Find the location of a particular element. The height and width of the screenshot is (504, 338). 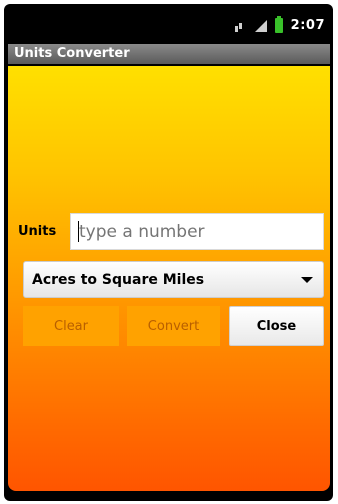

convert-button: Convert is located at coordinates (173, 326).